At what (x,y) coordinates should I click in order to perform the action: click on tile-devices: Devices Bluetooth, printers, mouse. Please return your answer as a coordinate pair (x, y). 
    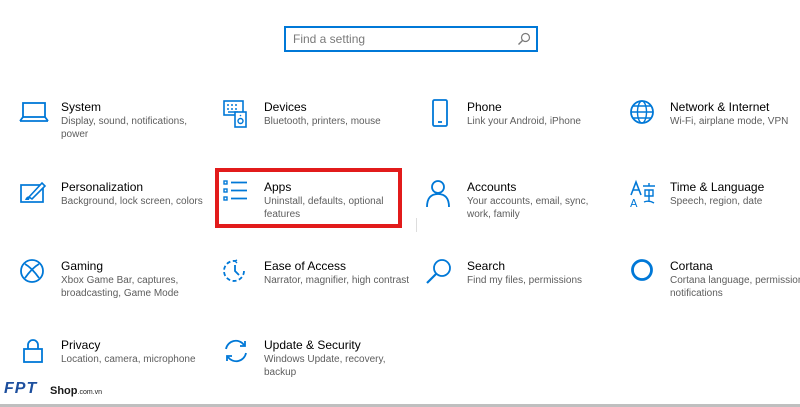
    Looking at the image, I should click on (318, 130).